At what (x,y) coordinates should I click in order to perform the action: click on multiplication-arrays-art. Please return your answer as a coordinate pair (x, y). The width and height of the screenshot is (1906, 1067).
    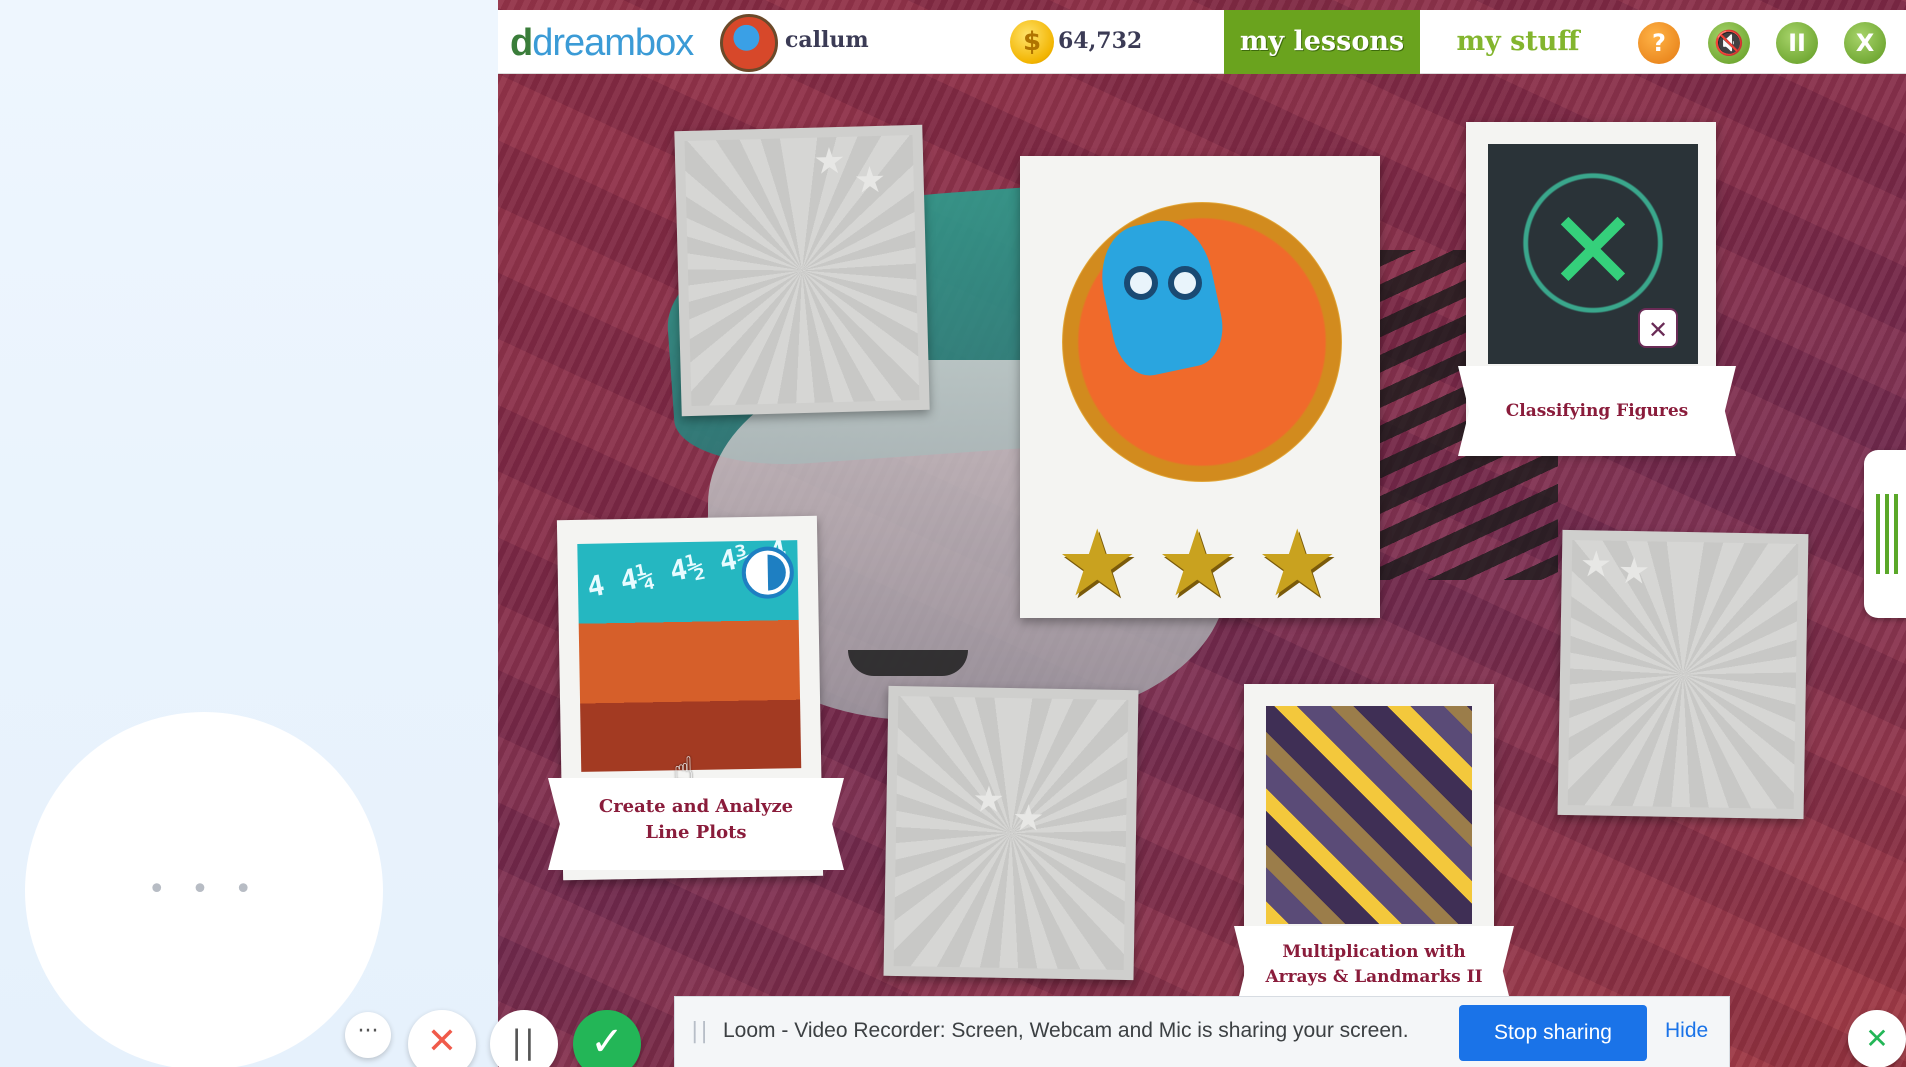
    Looking at the image, I should click on (1369, 815).